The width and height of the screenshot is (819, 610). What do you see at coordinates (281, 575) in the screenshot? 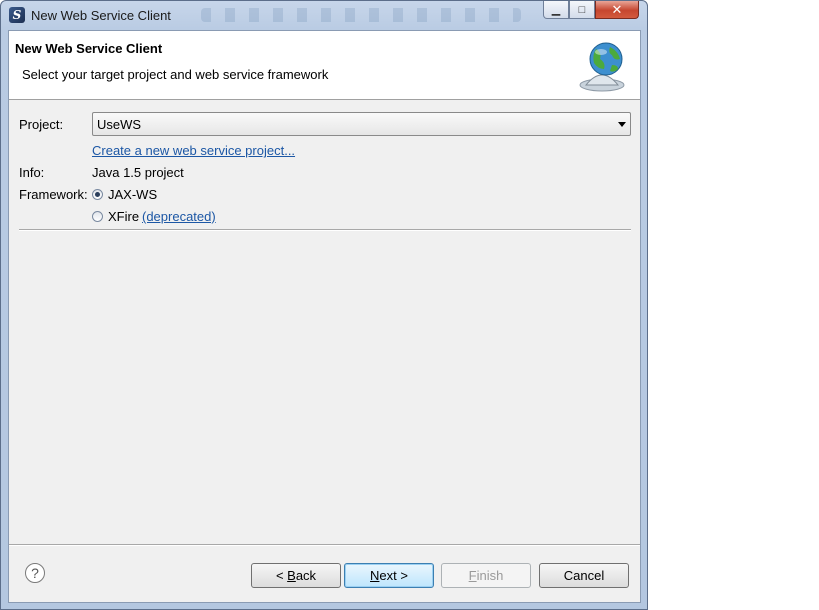
I see `back-prefix: <` at bounding box center [281, 575].